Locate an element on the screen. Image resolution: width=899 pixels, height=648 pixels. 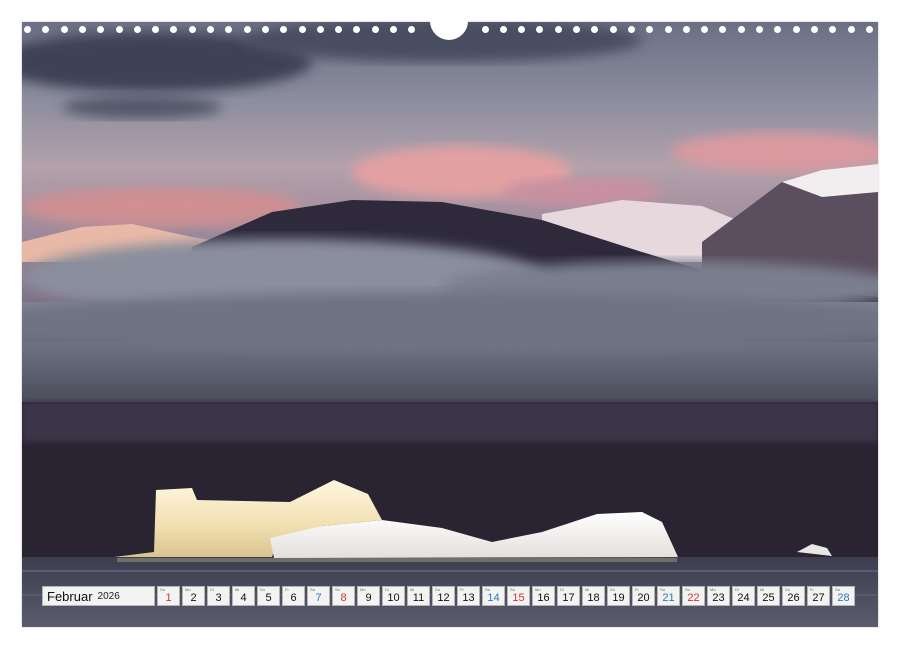
day-cell: Do 12 is located at coordinates (443, 596).